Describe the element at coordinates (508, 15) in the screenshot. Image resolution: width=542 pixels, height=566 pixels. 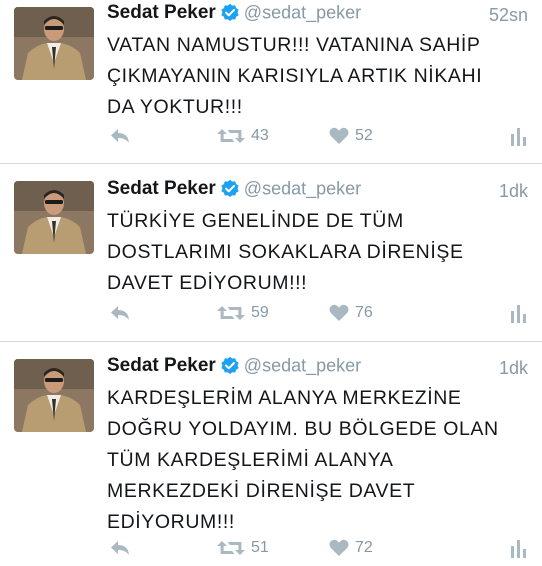
I see `tweet-timestamp: 52sn` at that location.